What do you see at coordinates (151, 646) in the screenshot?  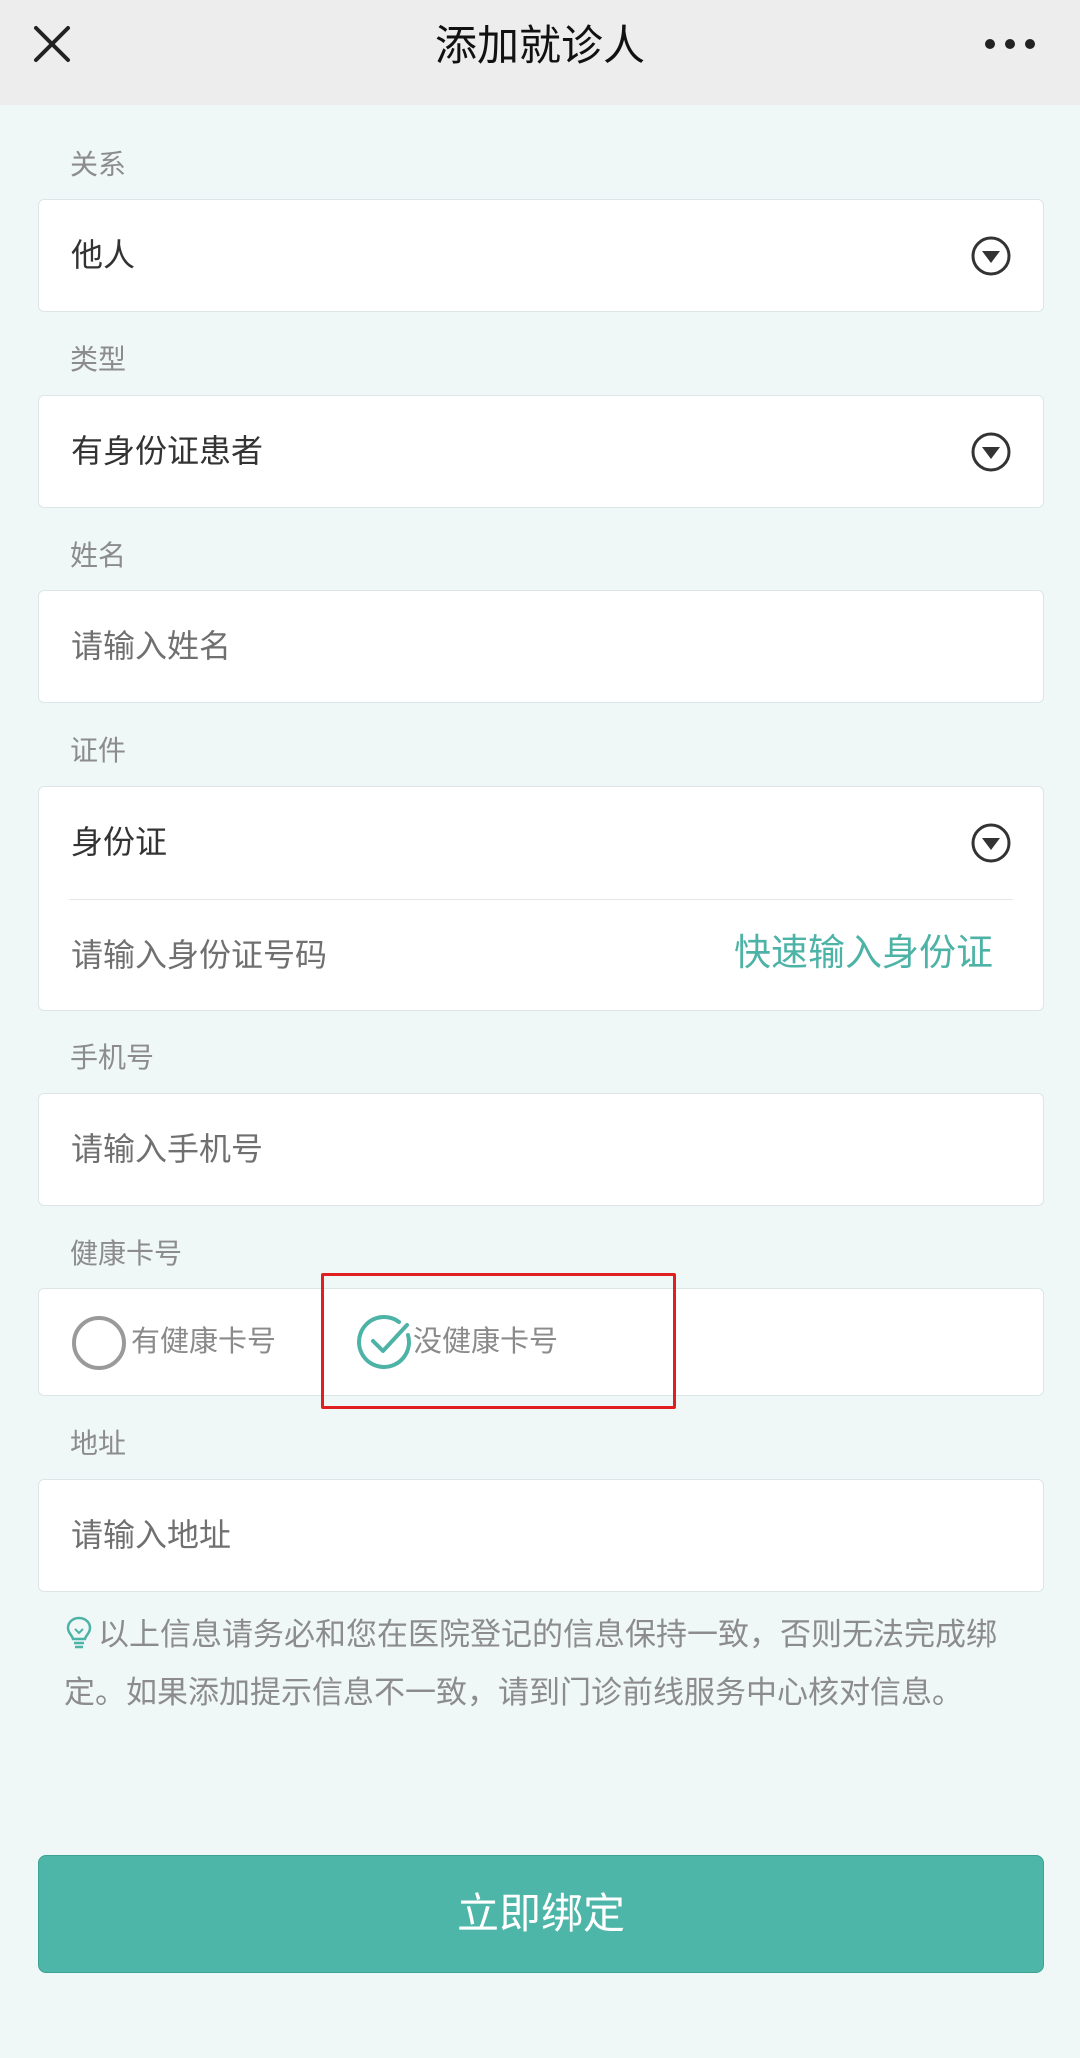 I see `name-placeholder: 请输入姓名` at bounding box center [151, 646].